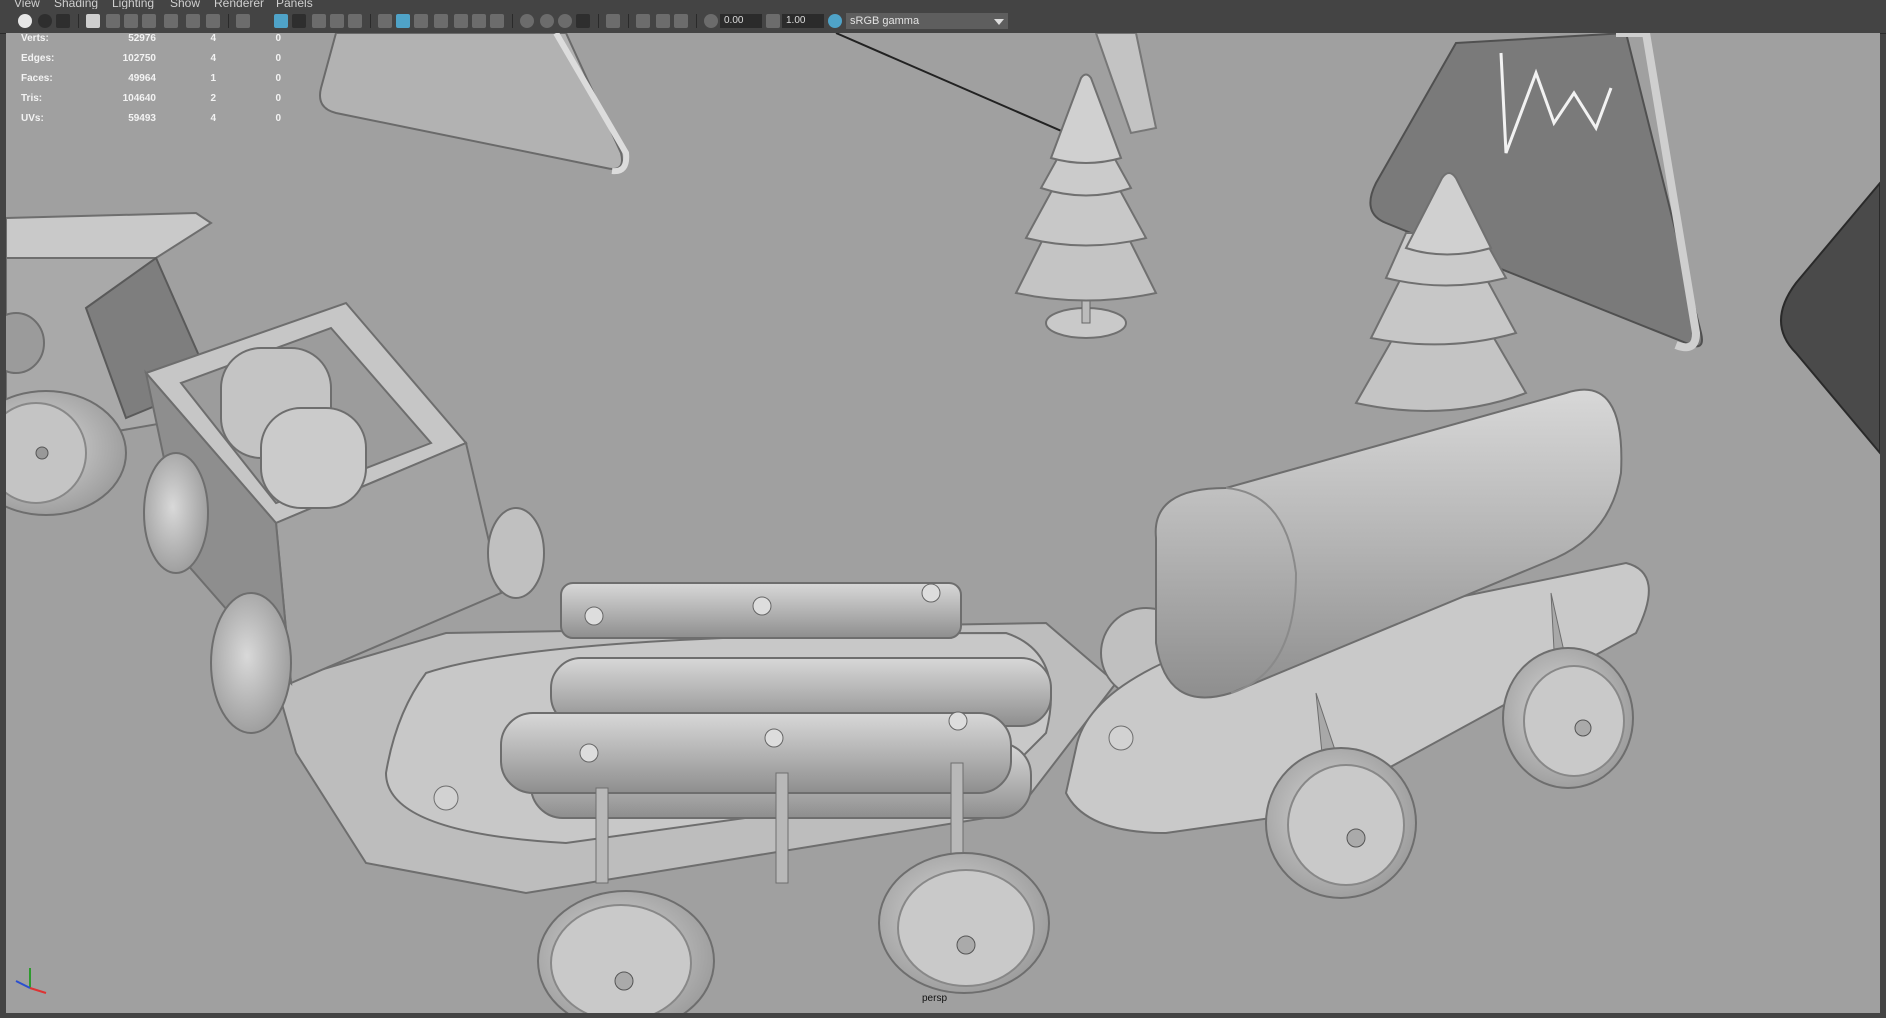 Image resolution: width=1886 pixels, height=1018 pixels. What do you see at coordinates (943, 1015) in the screenshot?
I see `status-bar` at bounding box center [943, 1015].